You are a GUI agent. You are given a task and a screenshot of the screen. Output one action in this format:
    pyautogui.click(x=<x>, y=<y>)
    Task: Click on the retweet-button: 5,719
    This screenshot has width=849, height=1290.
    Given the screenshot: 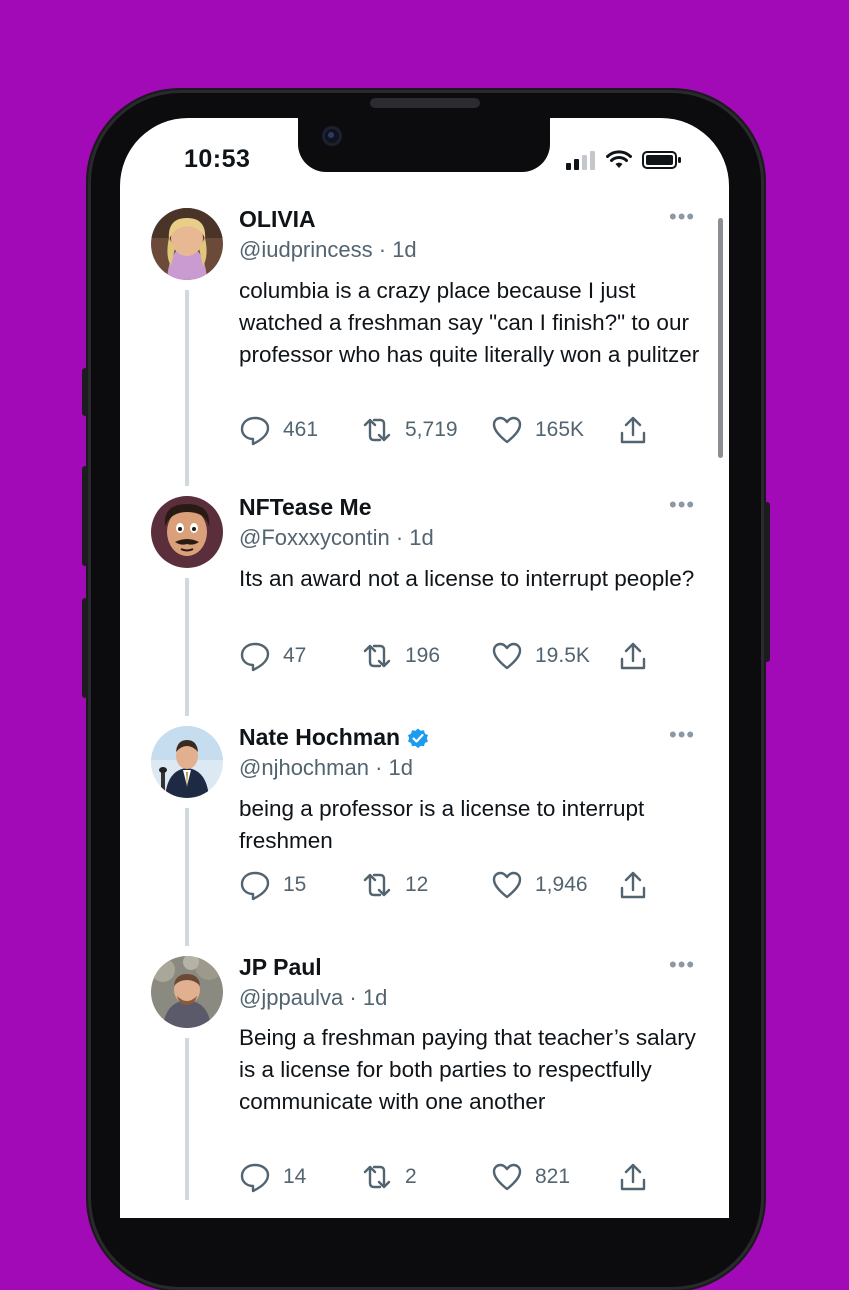 What is the action you would take?
    pyautogui.click(x=409, y=430)
    